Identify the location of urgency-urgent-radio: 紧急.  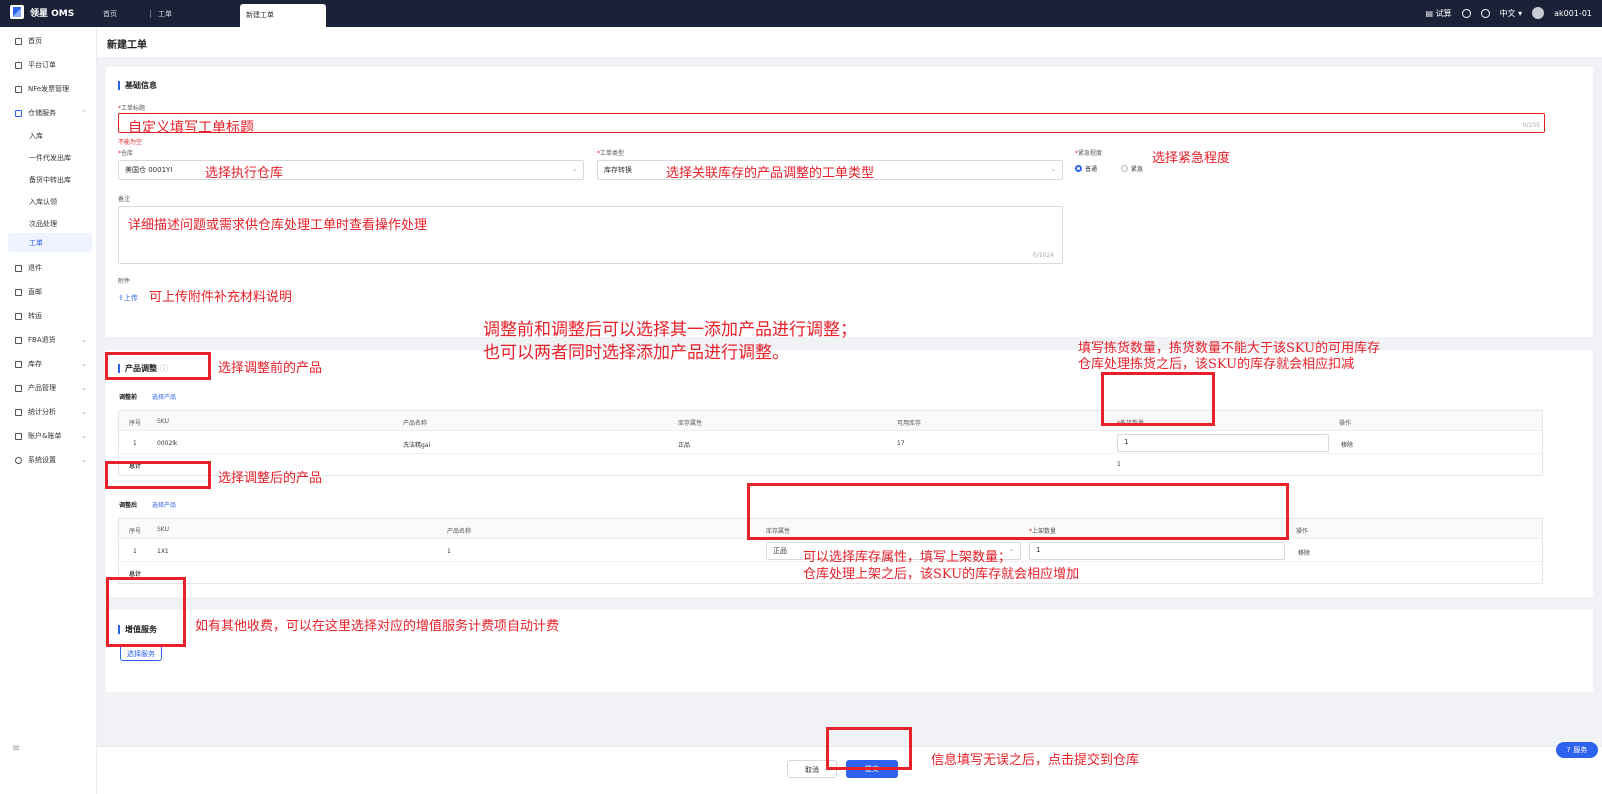
(1132, 168).